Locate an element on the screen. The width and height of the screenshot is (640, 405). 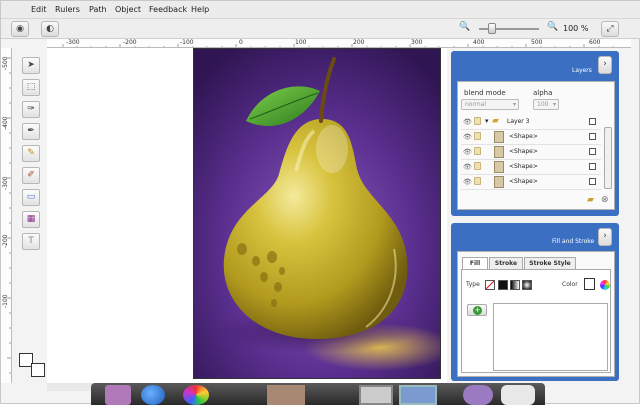
chevron-right-icon: › is located at coordinates (605, 236).